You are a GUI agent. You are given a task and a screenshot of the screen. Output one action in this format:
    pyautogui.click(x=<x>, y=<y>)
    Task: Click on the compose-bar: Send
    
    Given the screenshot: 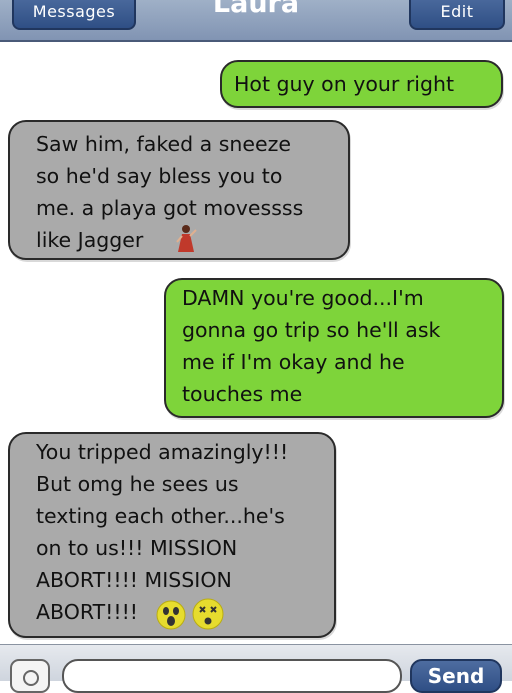 What is the action you would take?
    pyautogui.click(x=256, y=668)
    